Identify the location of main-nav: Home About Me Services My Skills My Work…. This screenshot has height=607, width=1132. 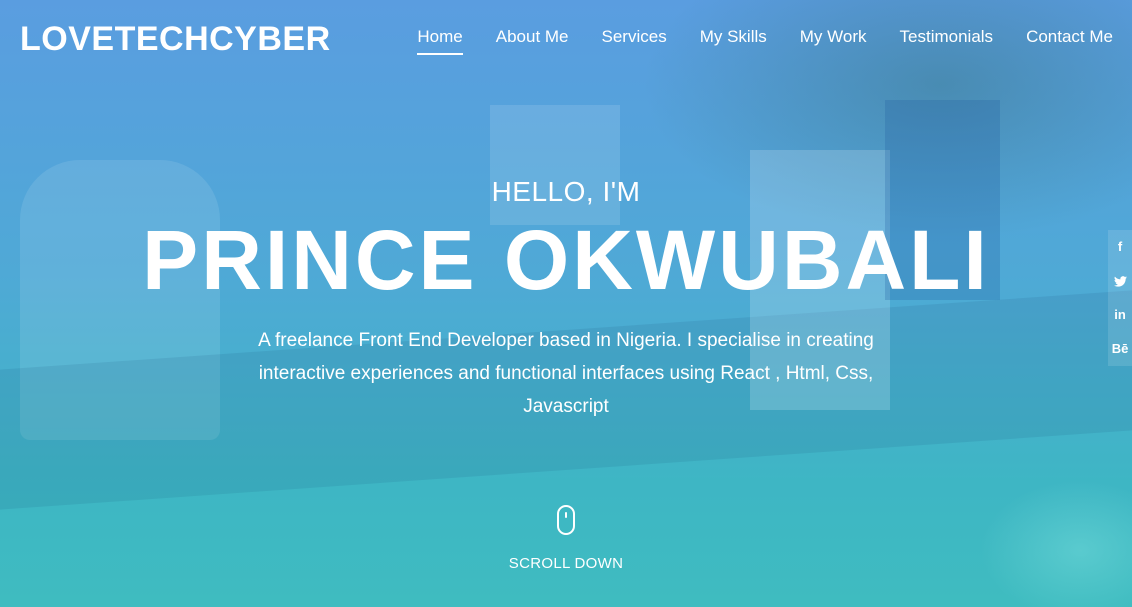
(748, 41).